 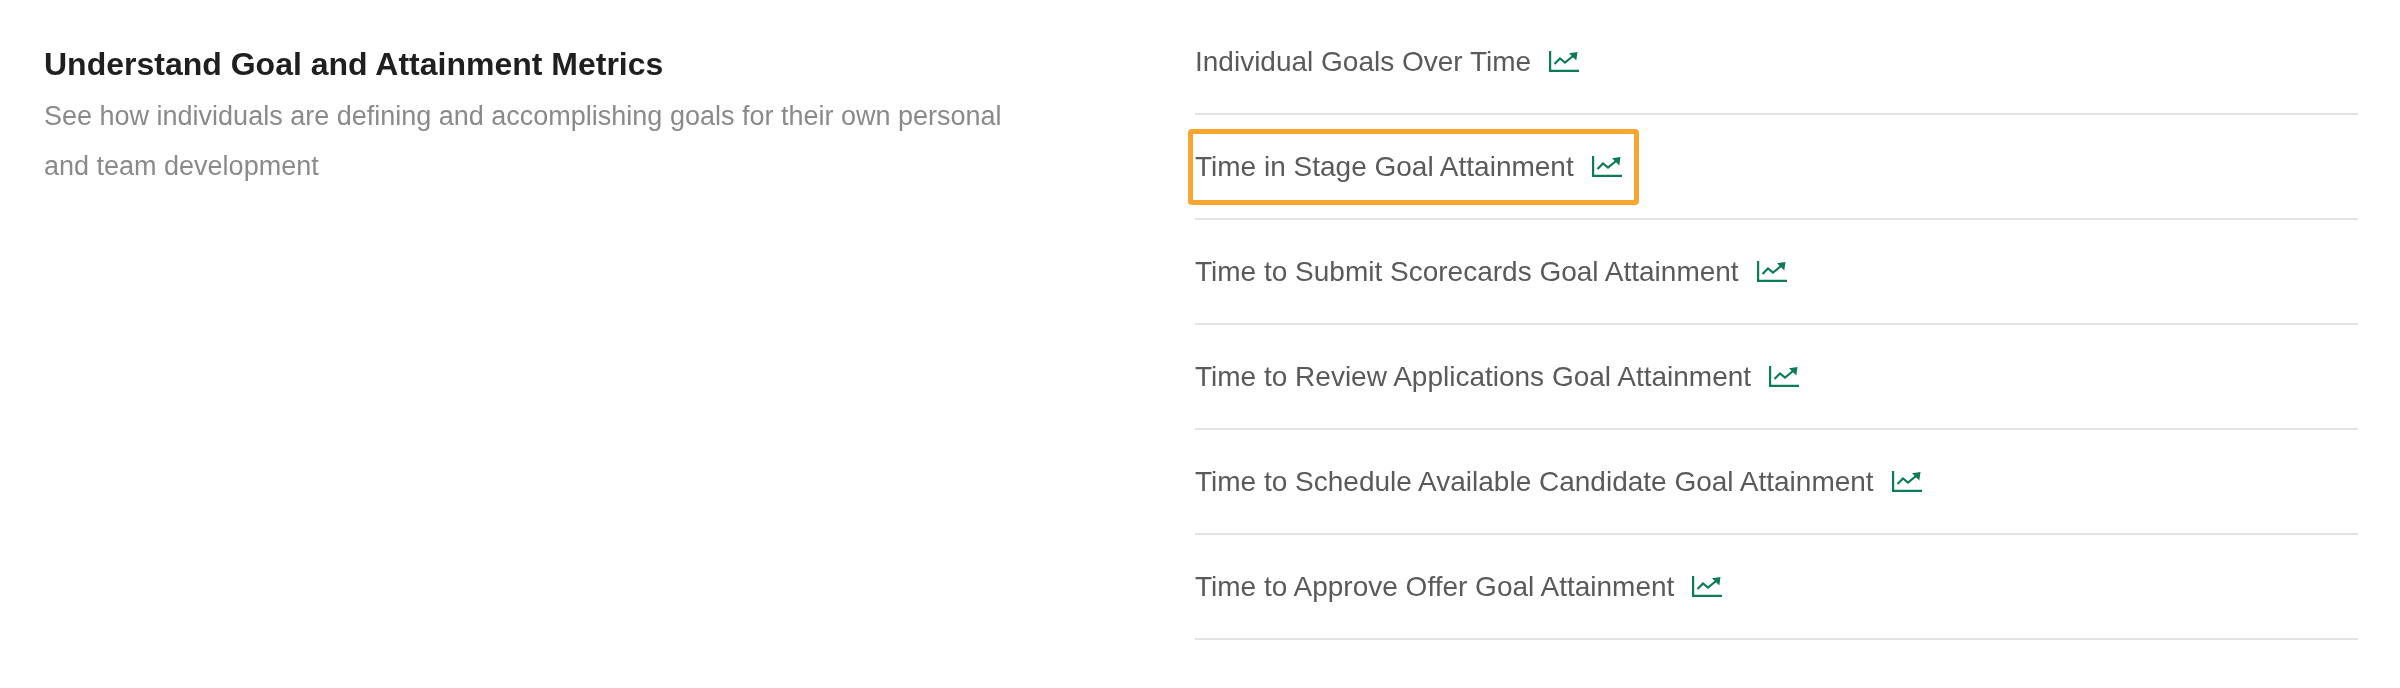 I want to click on report-link: Individual Goals Over Time, so click(x=1392, y=61).